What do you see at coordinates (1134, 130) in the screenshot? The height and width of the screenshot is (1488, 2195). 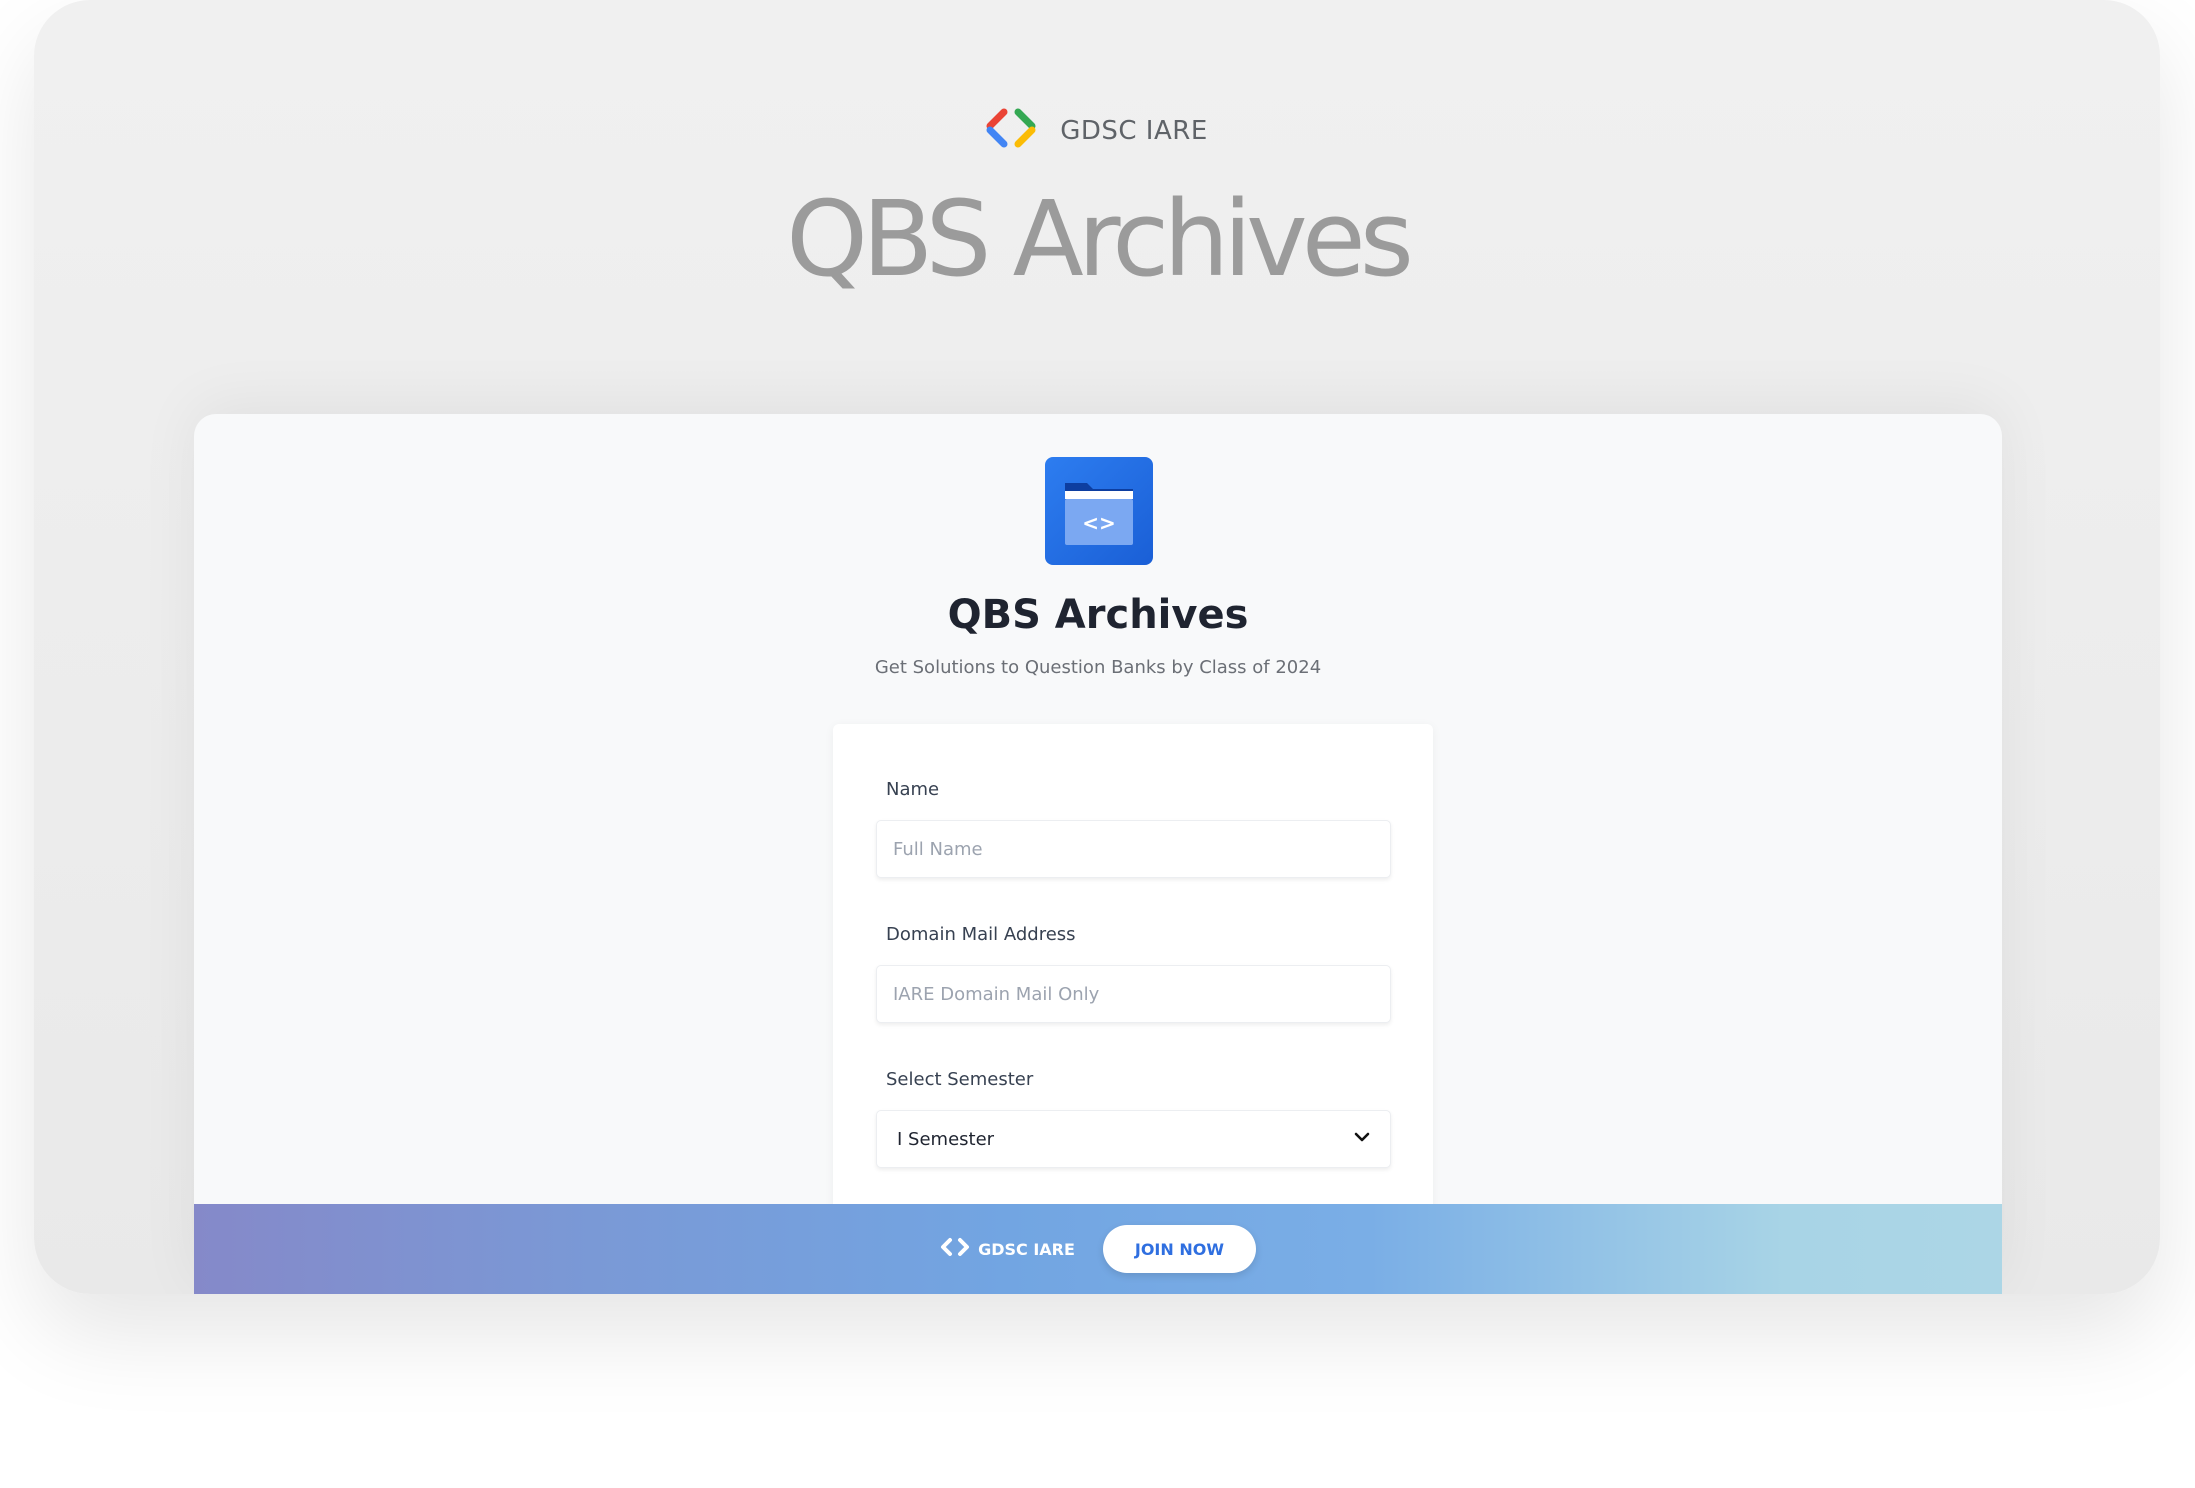 I see `gdsc-brand-name: GDSC IARE` at bounding box center [1134, 130].